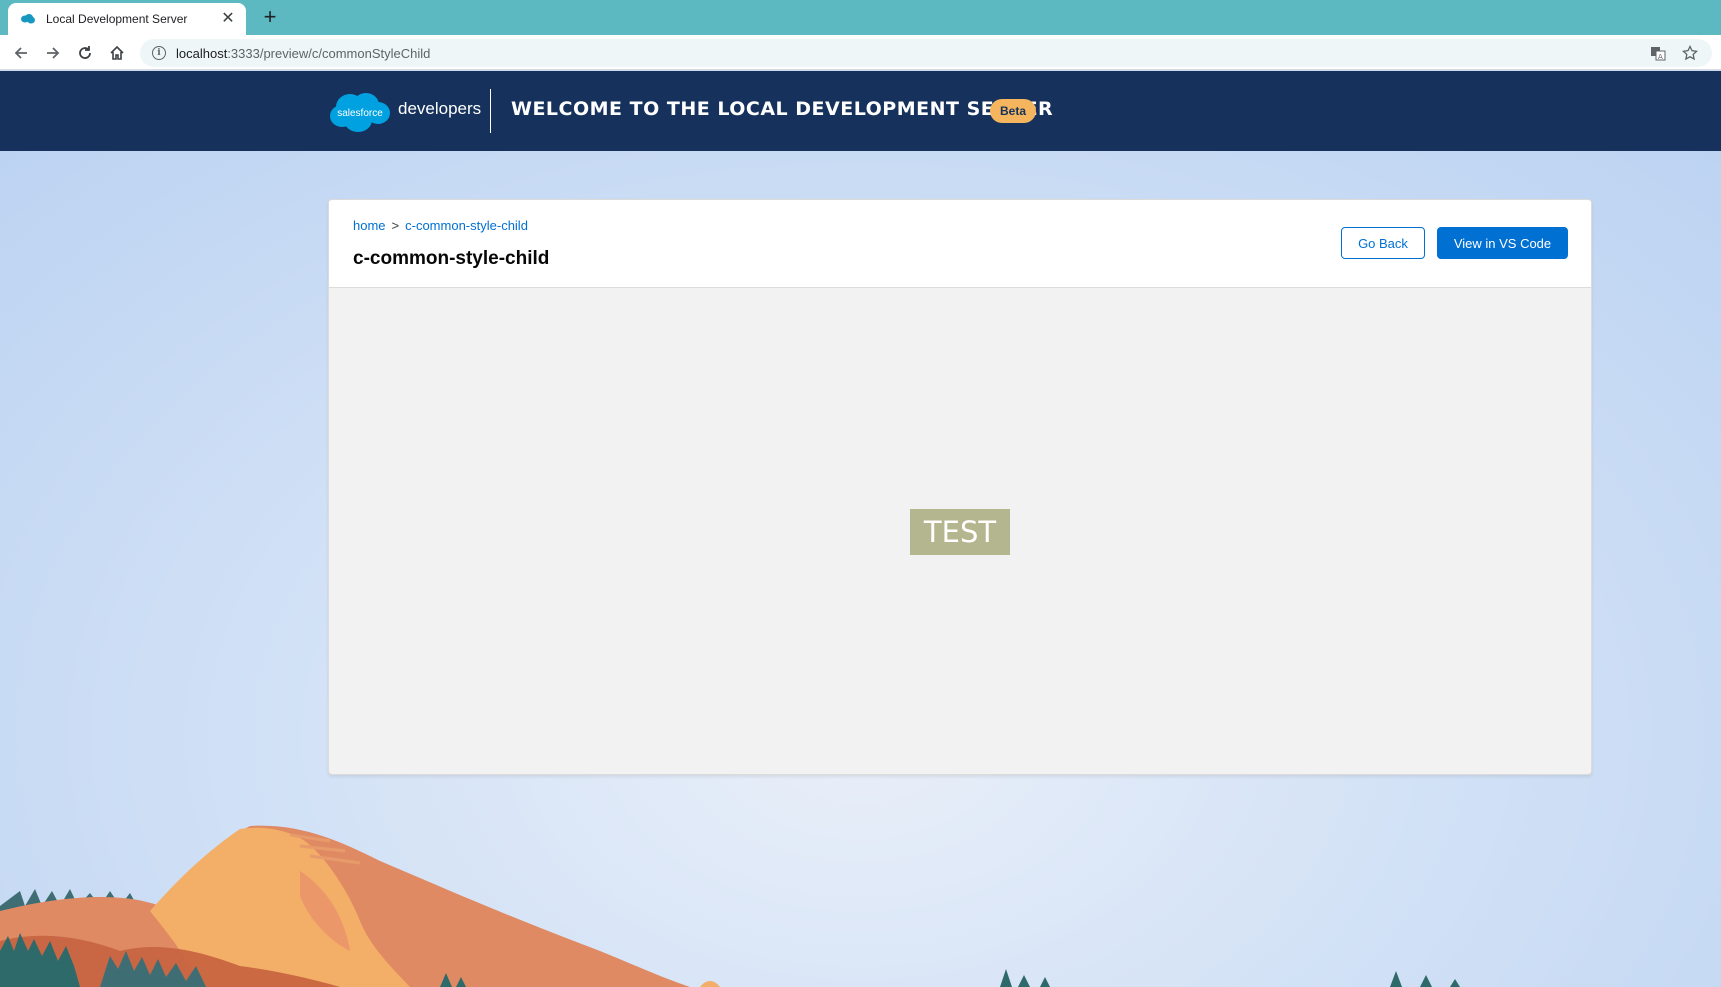  I want to click on salesforce-developers-logo: salesforce developers, so click(404, 112).